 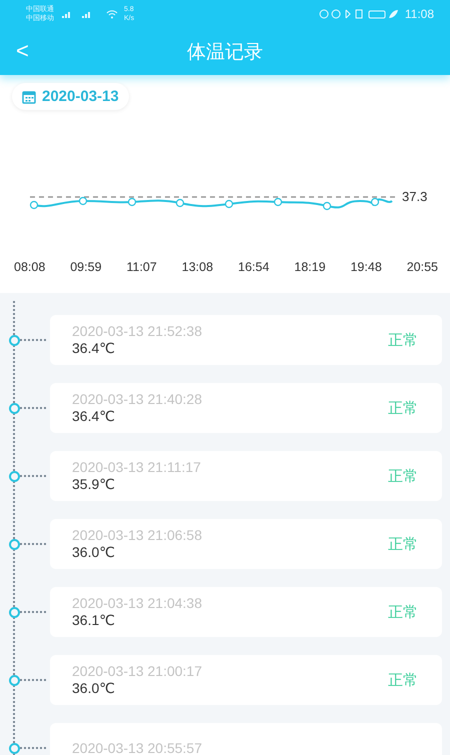 I want to click on axis-label: 20:55, so click(x=422, y=267).